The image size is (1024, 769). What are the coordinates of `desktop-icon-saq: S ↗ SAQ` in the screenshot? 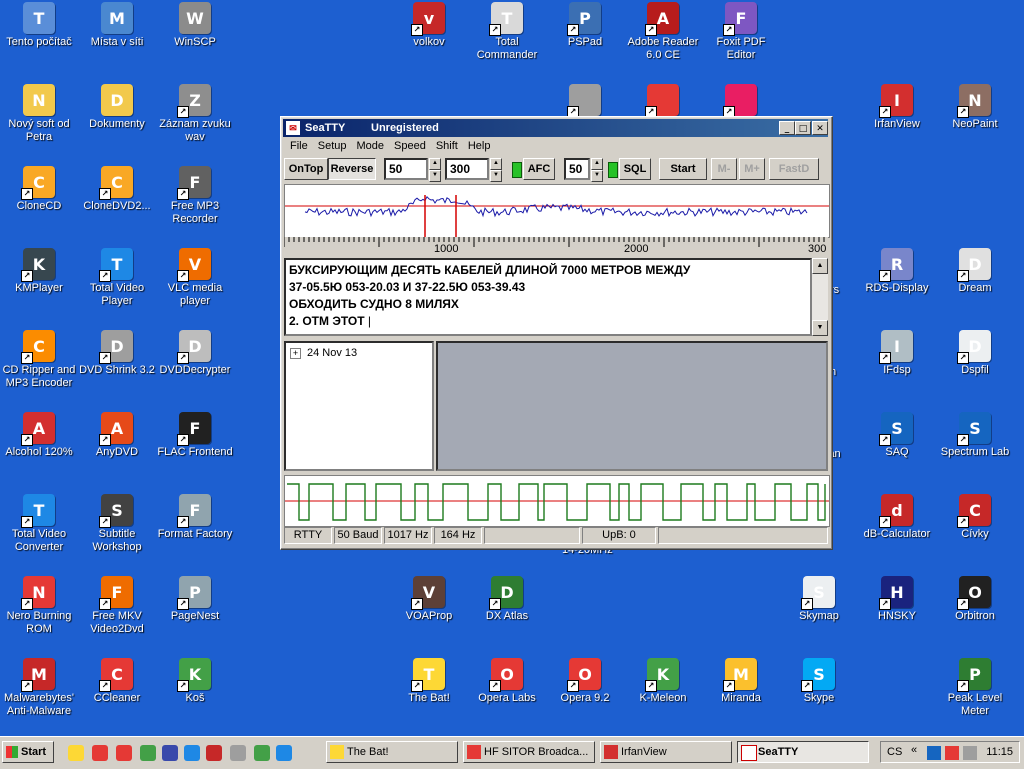 It's located at (897, 435).